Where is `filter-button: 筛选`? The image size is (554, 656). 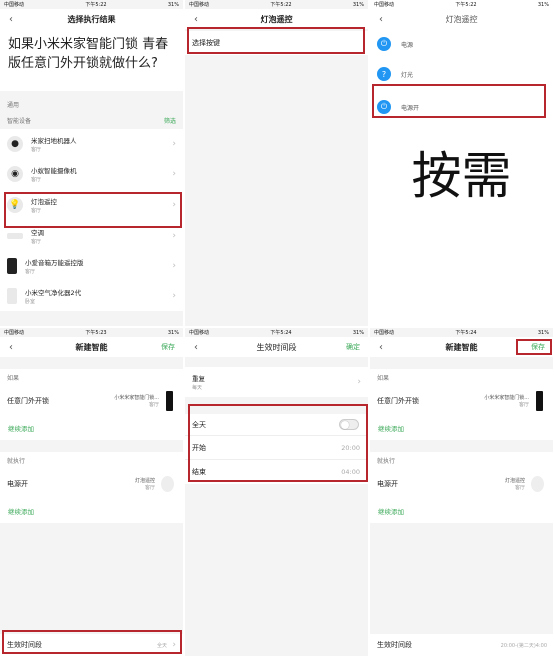 filter-button: 筛选 is located at coordinates (170, 120).